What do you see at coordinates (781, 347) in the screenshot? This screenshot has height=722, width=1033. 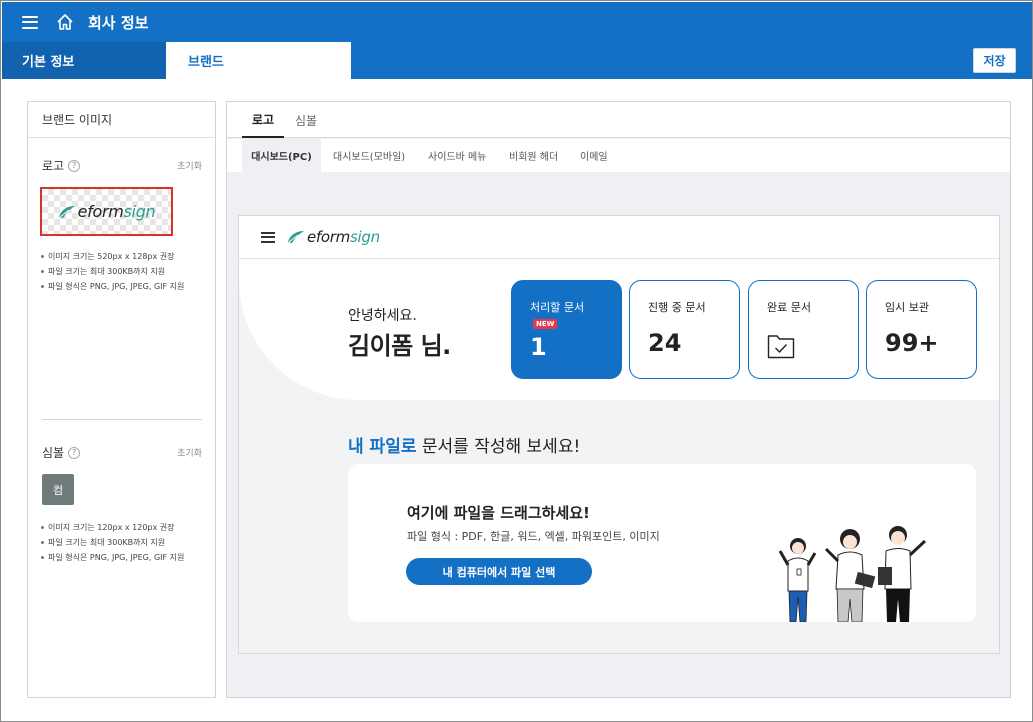 I see `folder-check-icon` at bounding box center [781, 347].